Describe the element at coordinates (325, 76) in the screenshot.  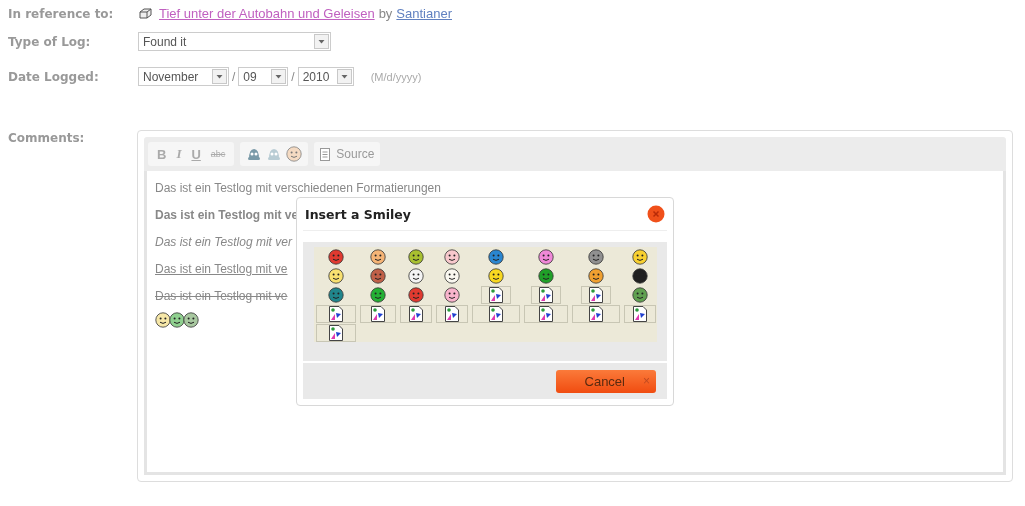
I see `dropdown: 2010` at that location.